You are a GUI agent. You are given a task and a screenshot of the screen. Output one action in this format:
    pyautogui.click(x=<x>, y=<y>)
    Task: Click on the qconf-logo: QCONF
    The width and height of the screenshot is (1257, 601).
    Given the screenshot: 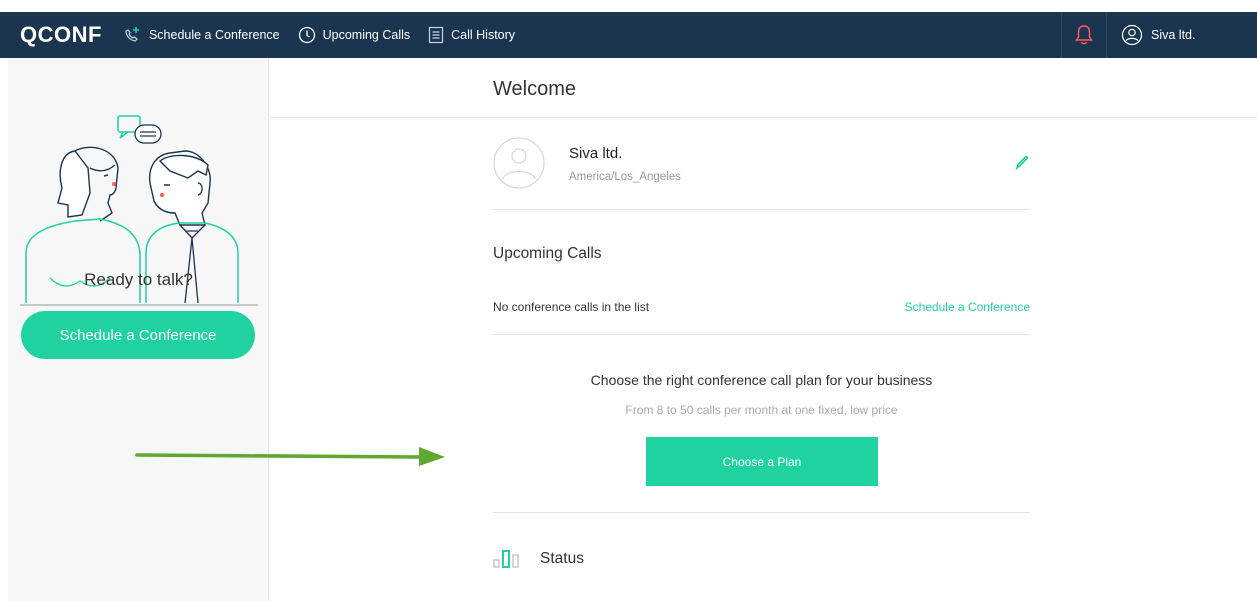 What is the action you would take?
    pyautogui.click(x=61, y=35)
    